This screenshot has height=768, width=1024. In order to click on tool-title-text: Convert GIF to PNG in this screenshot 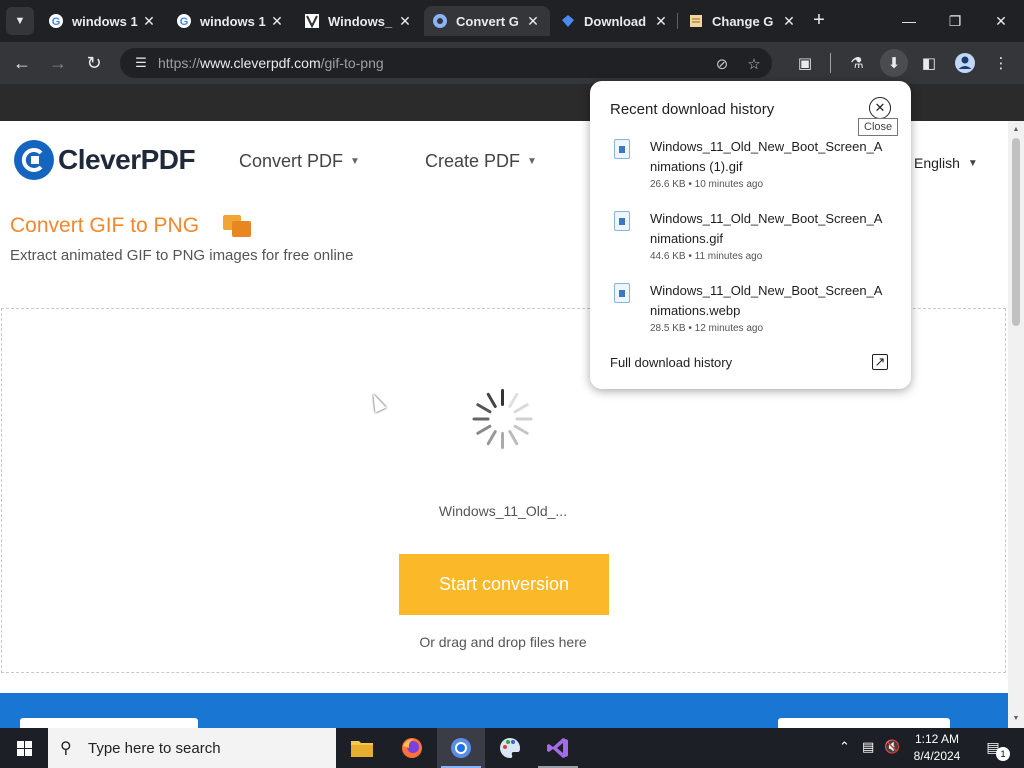, I will do `click(105, 225)`.